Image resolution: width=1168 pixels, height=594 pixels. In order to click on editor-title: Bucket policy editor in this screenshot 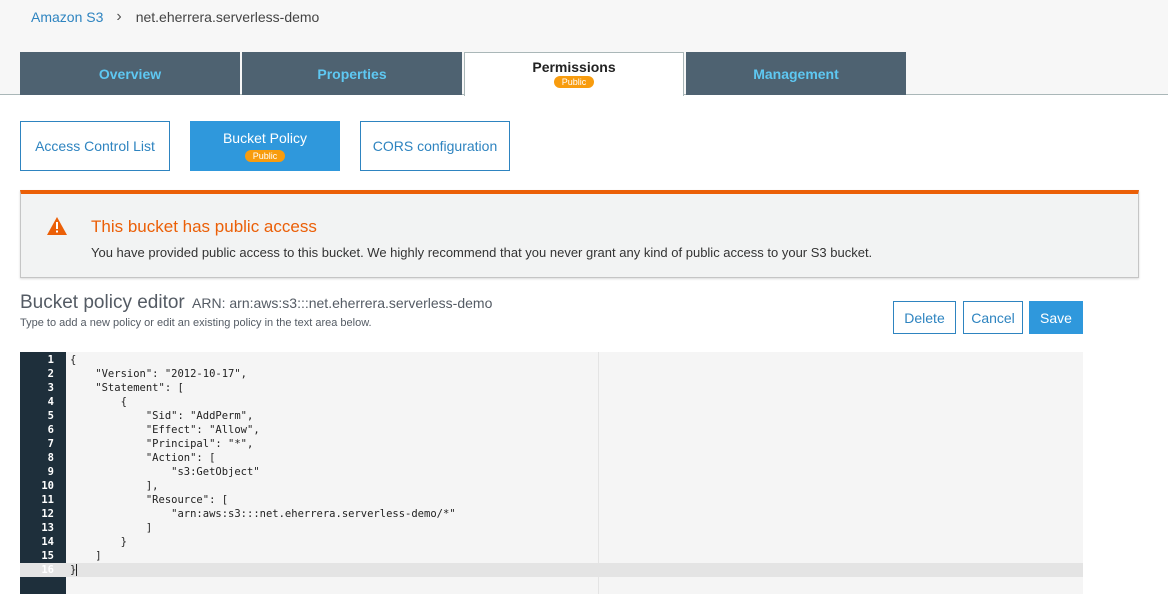, I will do `click(102, 302)`.